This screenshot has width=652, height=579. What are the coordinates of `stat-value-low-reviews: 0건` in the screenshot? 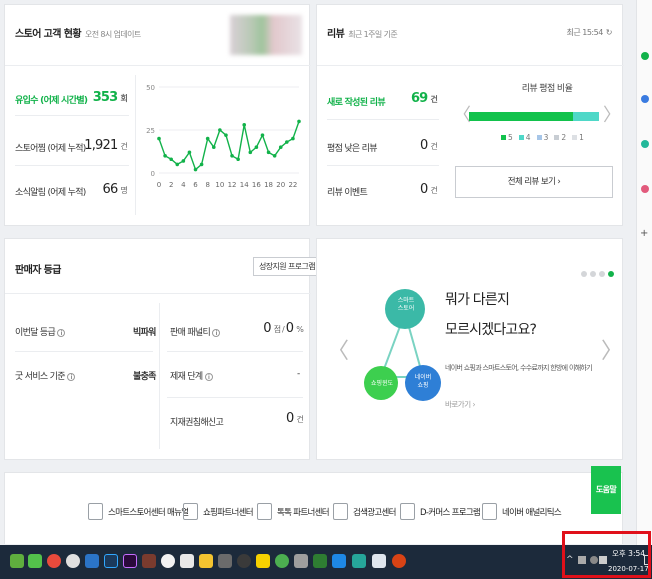 It's located at (412, 145).